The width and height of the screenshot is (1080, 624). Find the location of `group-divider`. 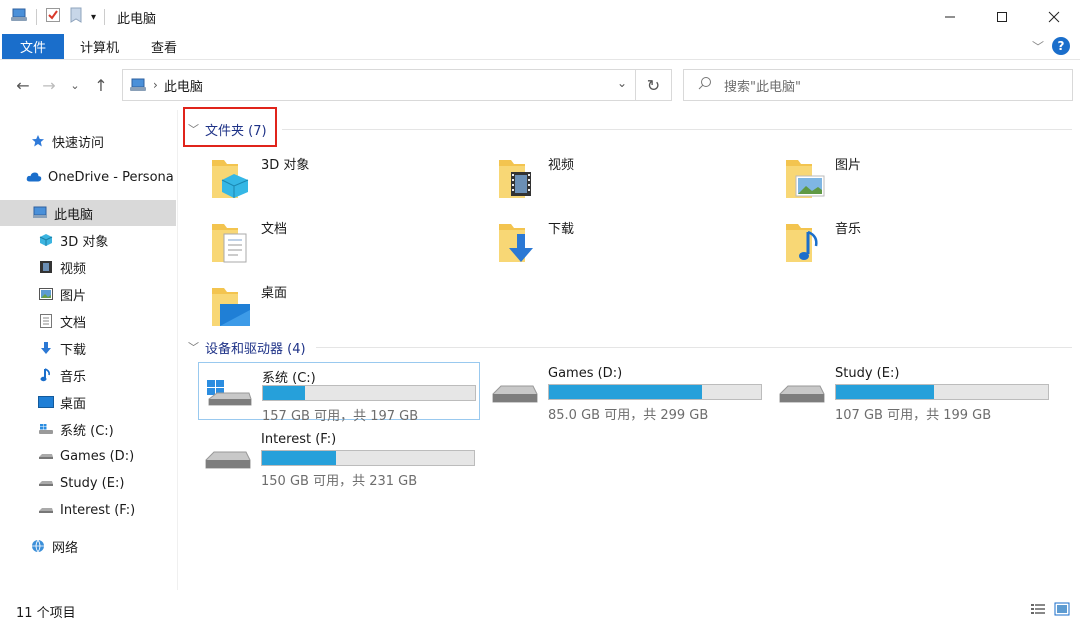

group-divider is located at coordinates (694, 347).